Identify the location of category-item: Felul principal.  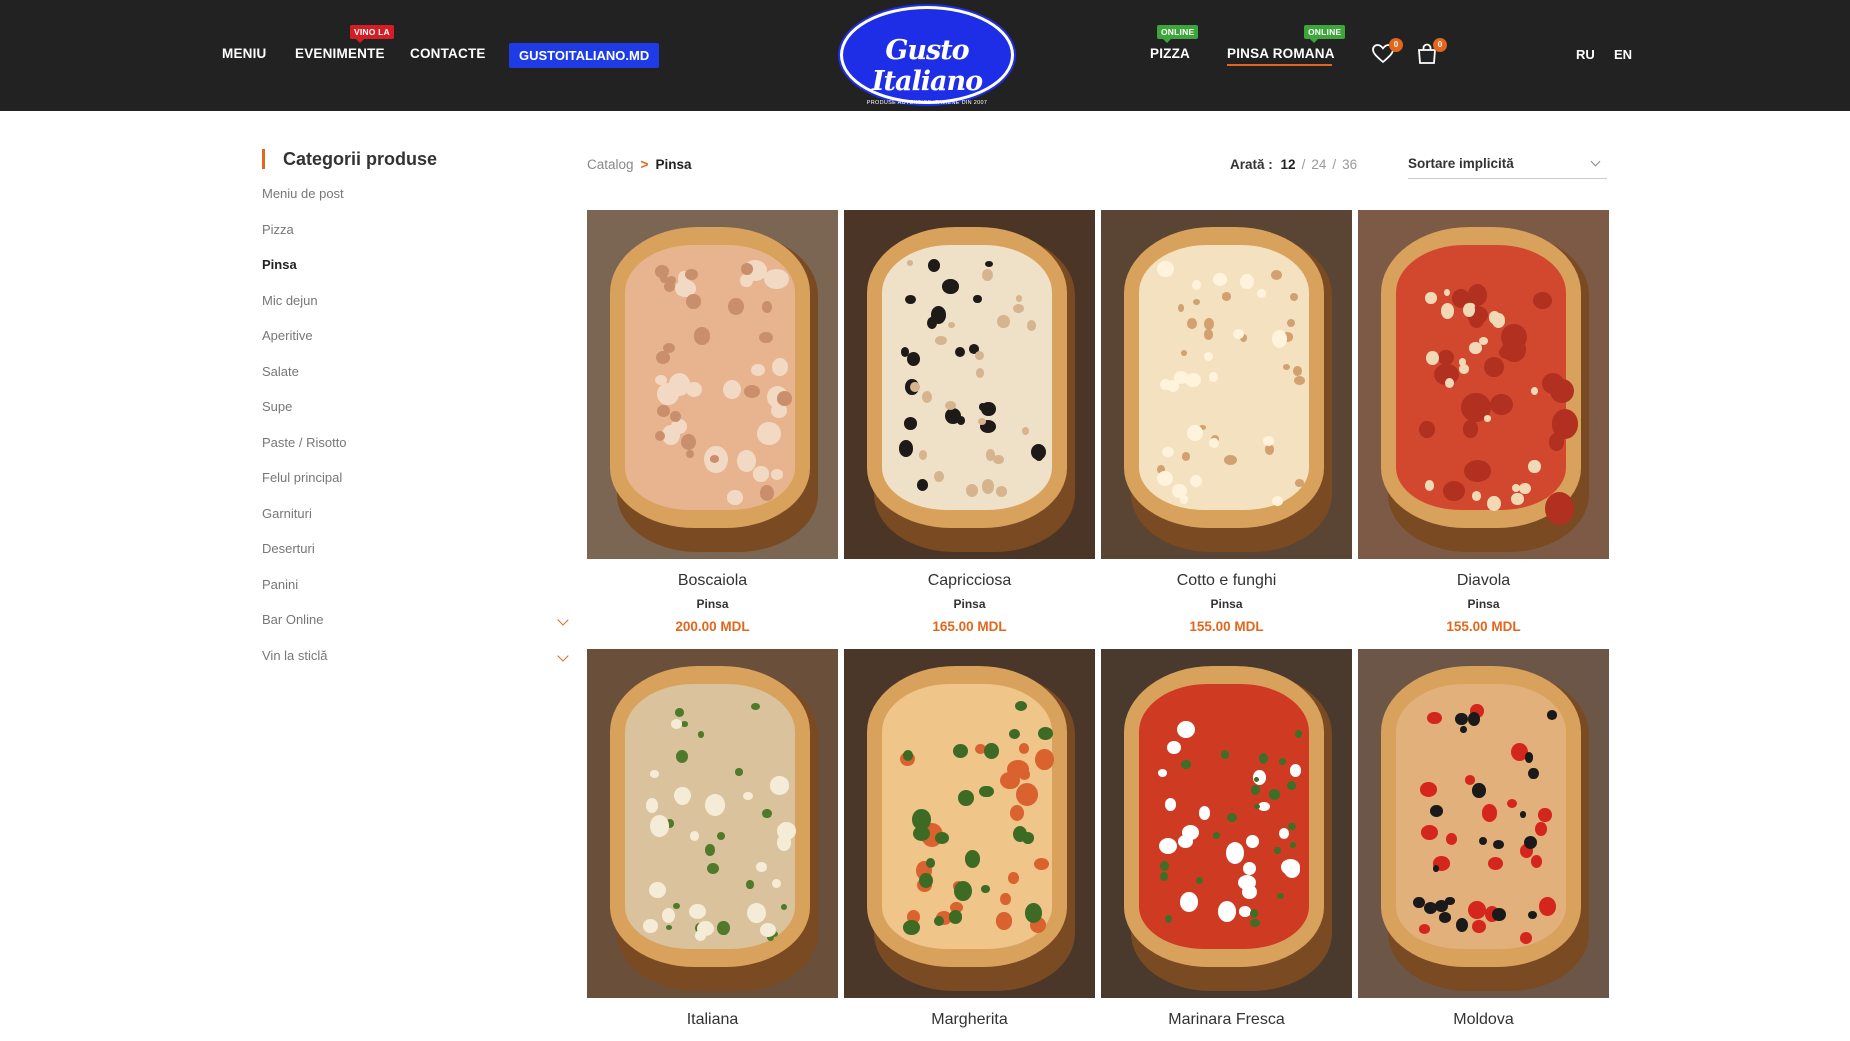
(414, 488).